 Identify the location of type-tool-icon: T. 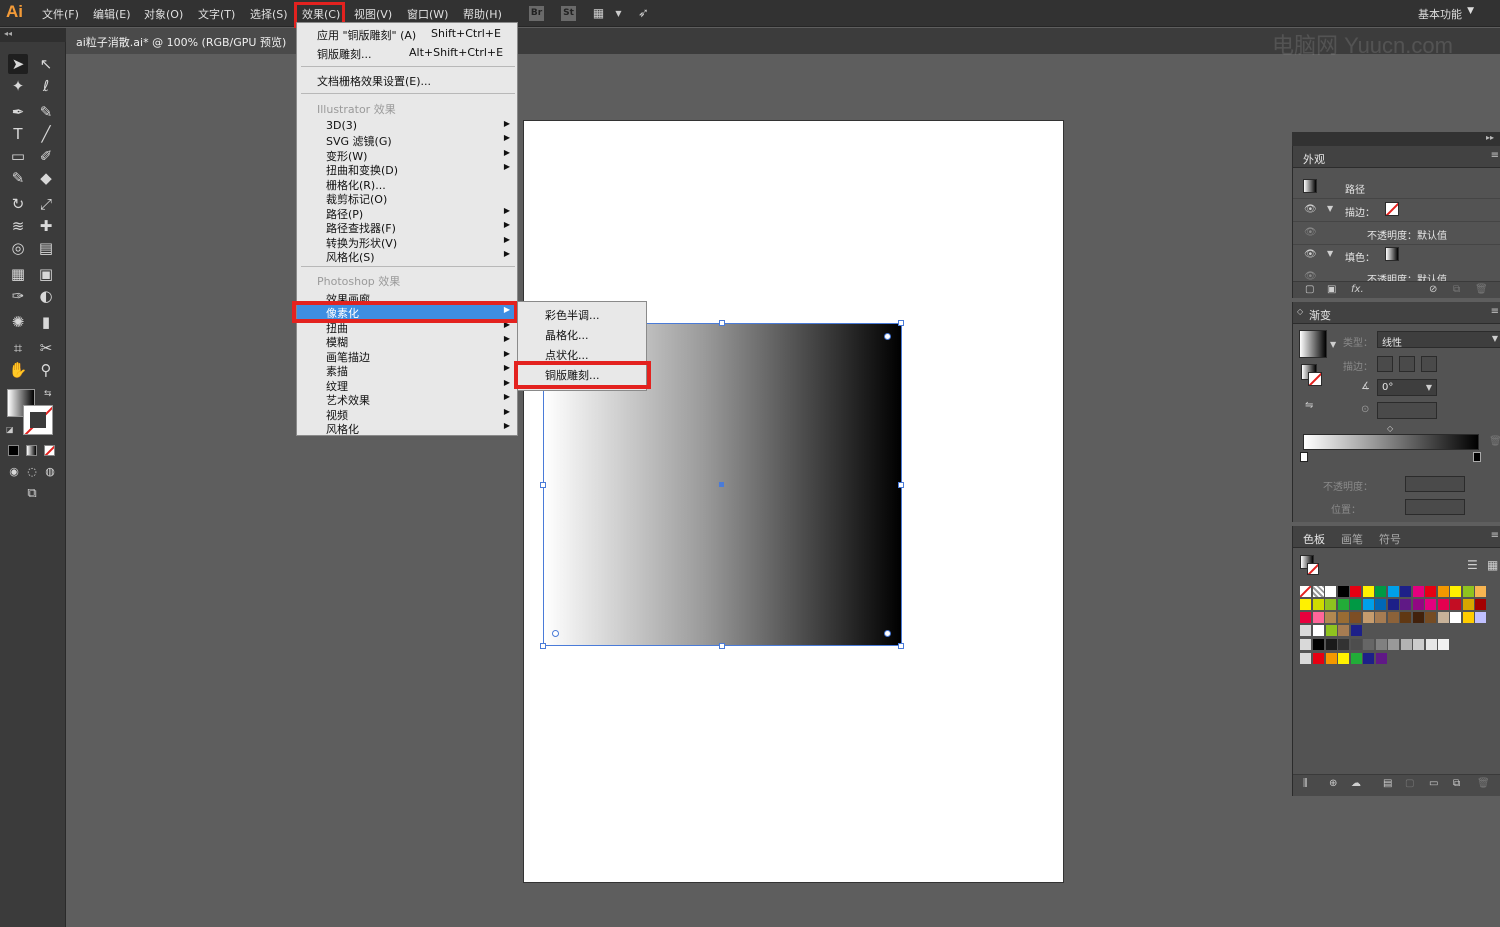
(18, 134).